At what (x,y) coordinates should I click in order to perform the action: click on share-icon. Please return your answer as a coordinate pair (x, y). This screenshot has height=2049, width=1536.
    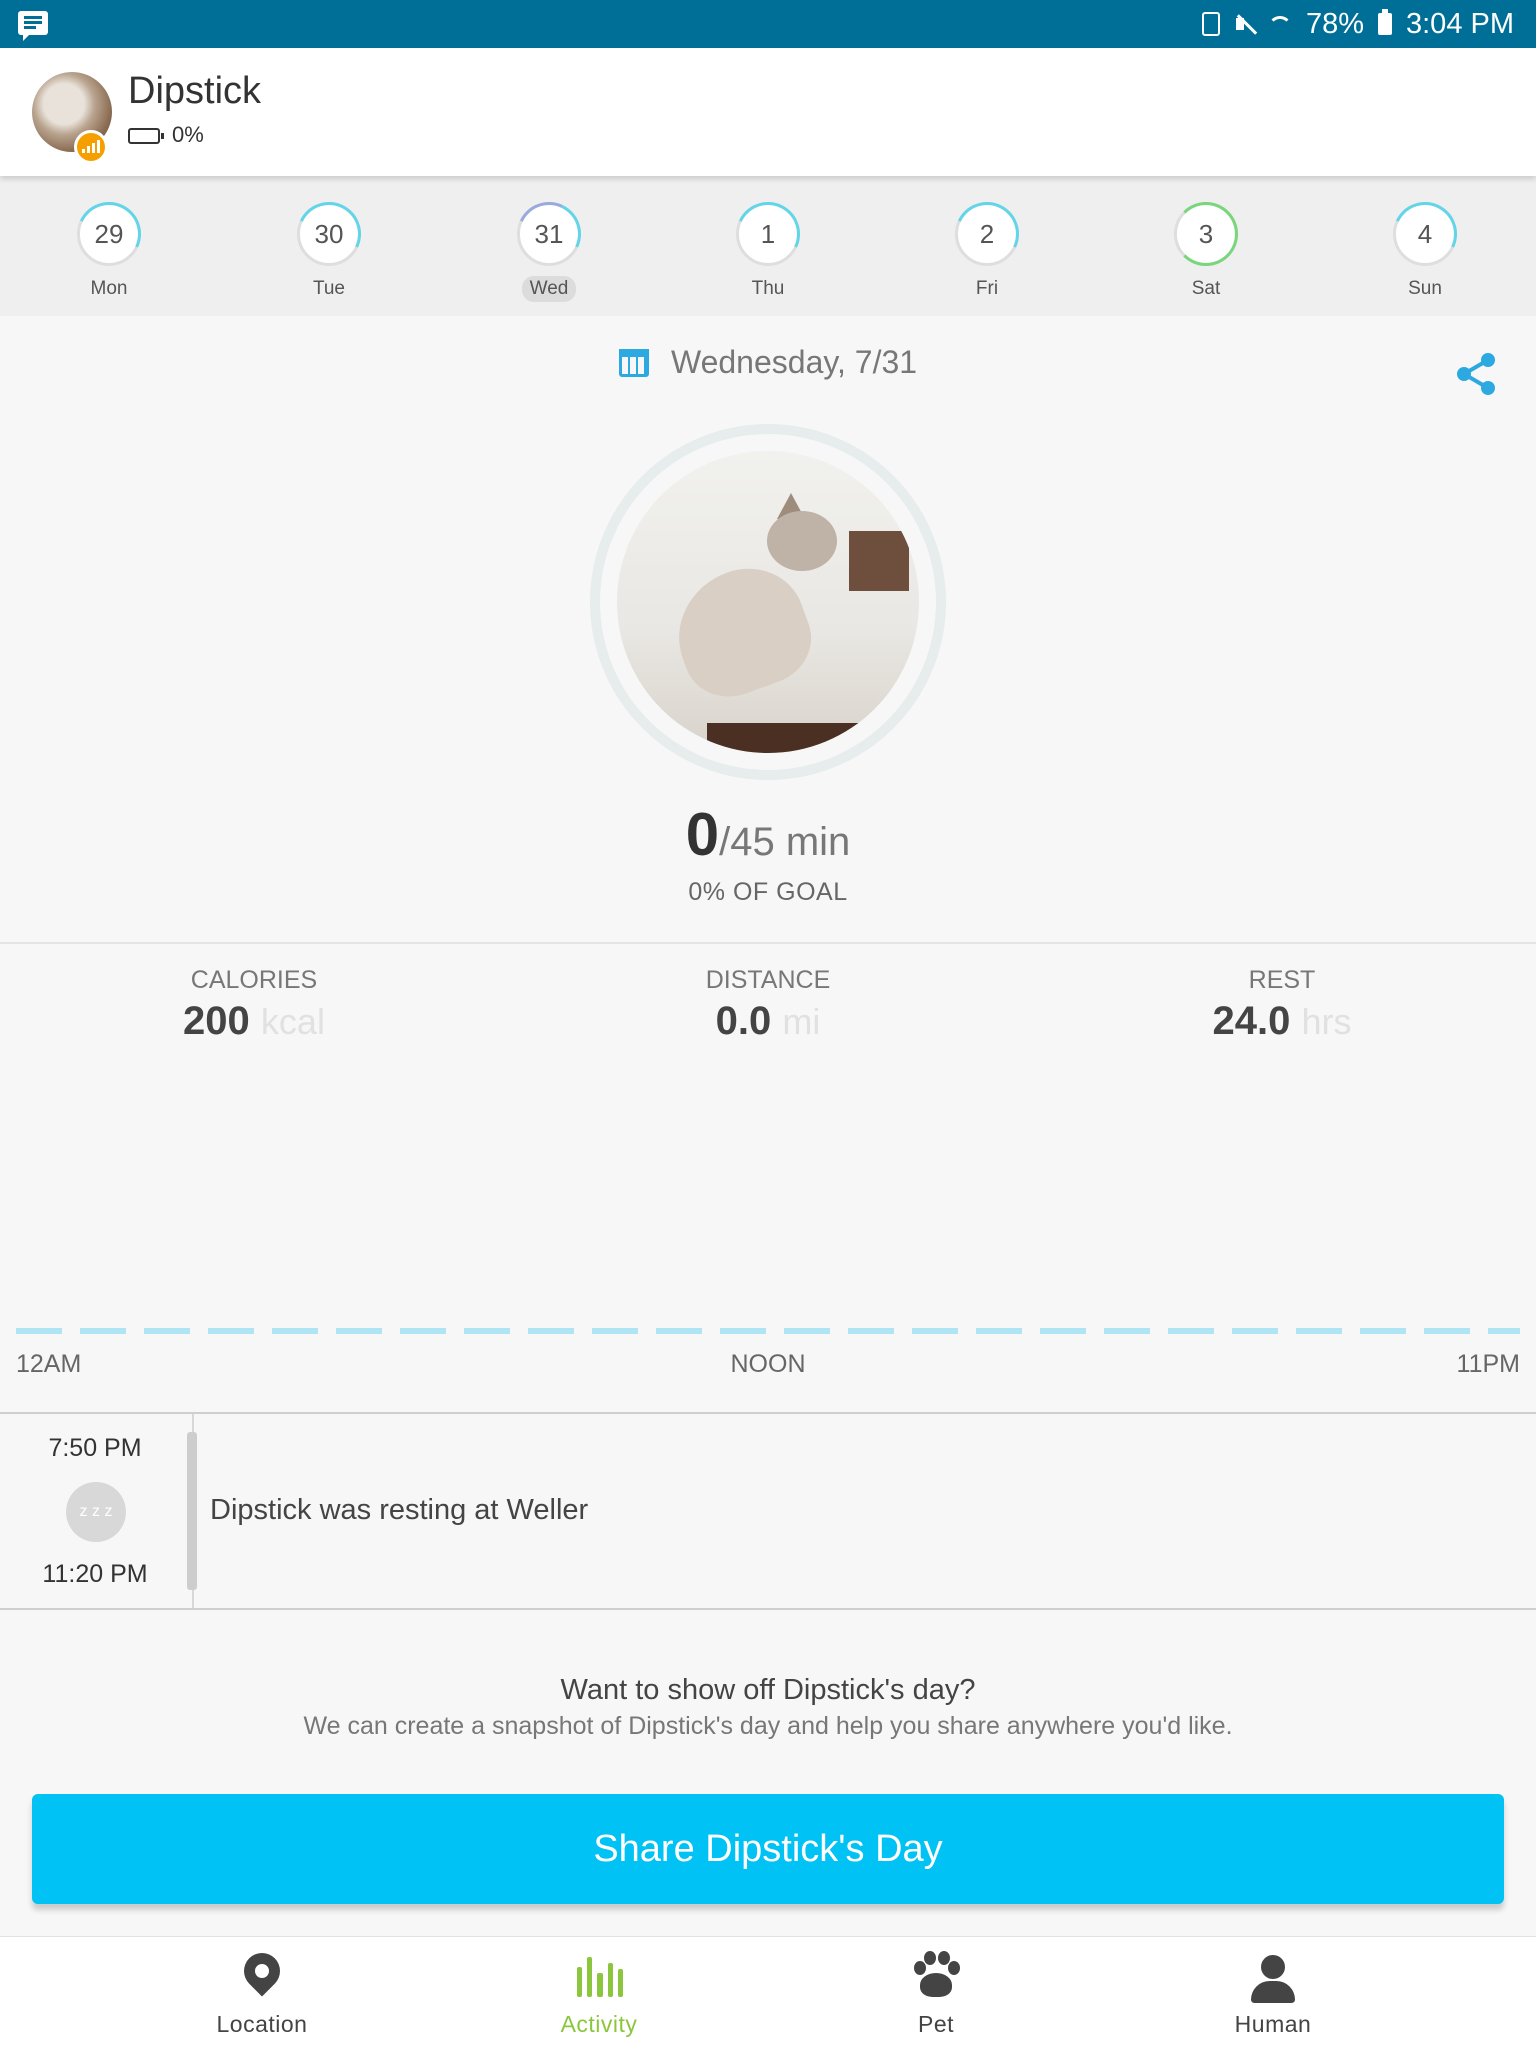
    Looking at the image, I should click on (1476, 374).